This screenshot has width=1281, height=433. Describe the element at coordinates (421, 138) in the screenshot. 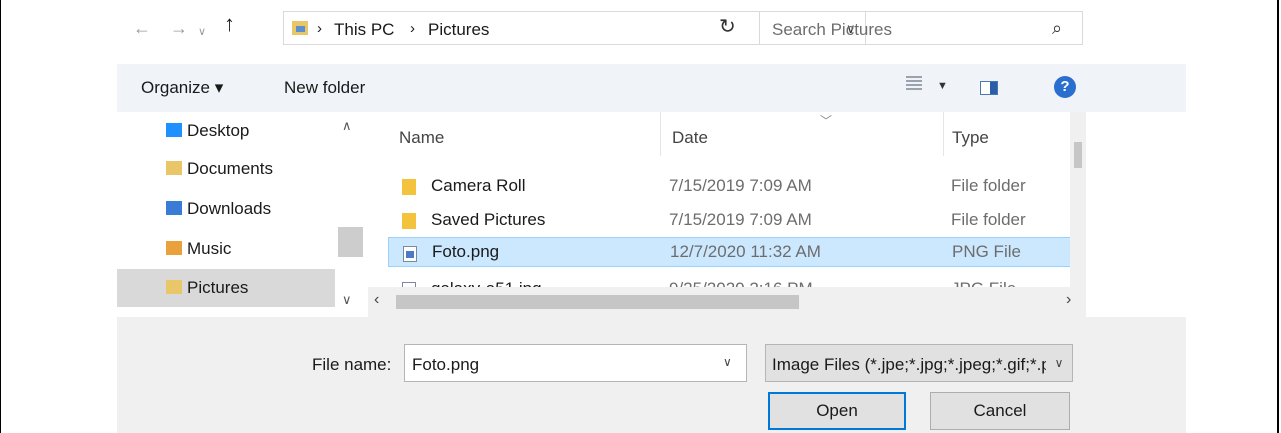

I see `column-header-name: Name` at that location.